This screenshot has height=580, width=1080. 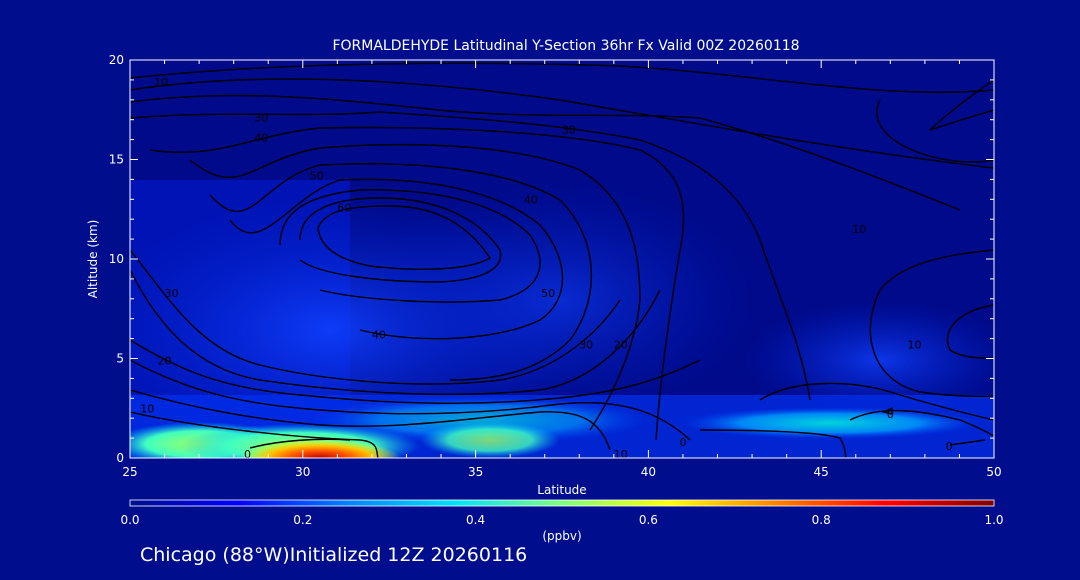 What do you see at coordinates (333, 555) in the screenshot?
I see `footer-caption: Chicago (88°W)Initialized 12Z 20260116` at bounding box center [333, 555].